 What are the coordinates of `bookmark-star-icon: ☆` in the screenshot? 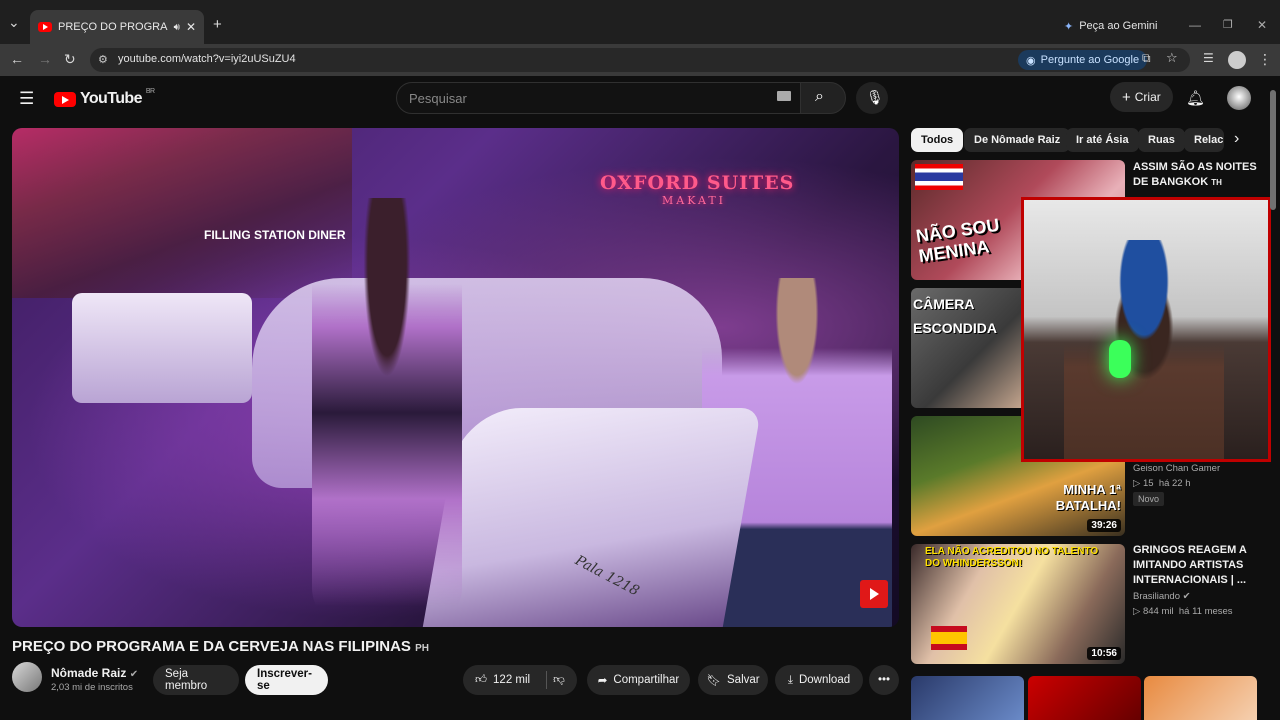 It's located at (1172, 57).